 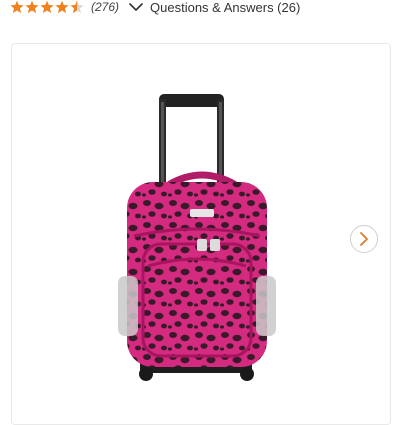 I want to click on questions-answers-link: Questions & Answers (26), so click(x=225, y=7).